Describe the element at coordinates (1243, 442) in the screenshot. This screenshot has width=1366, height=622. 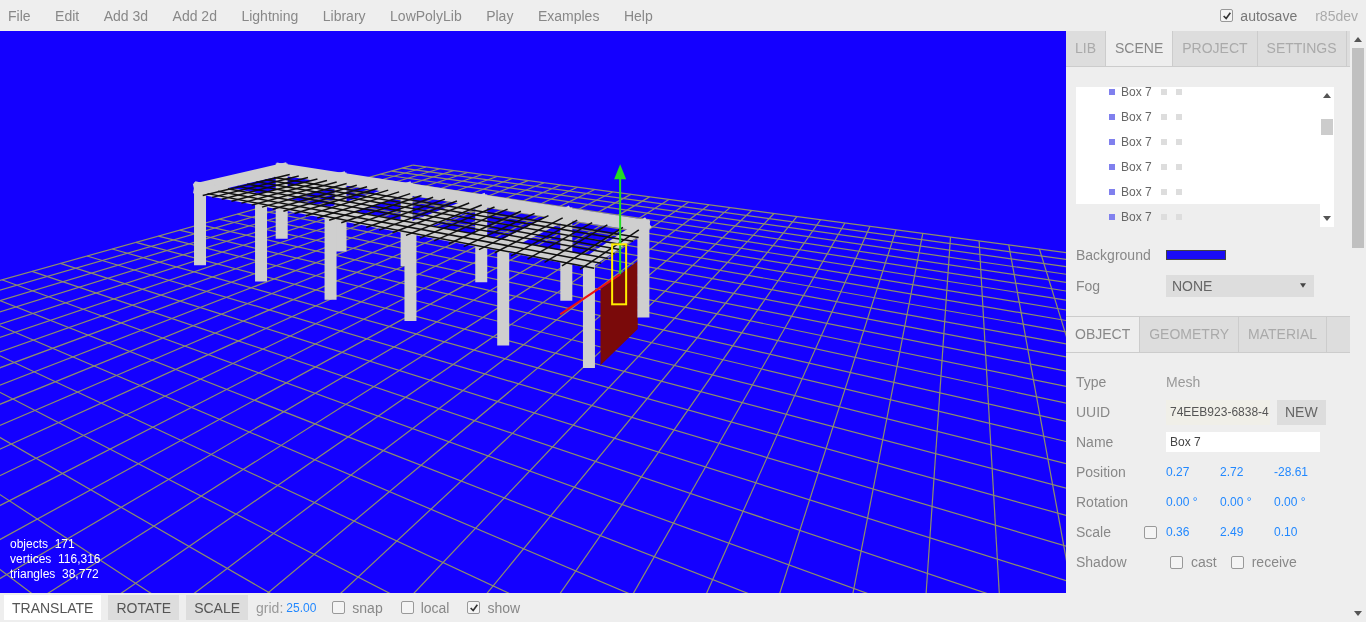
I see `name-field: Box 7` at that location.